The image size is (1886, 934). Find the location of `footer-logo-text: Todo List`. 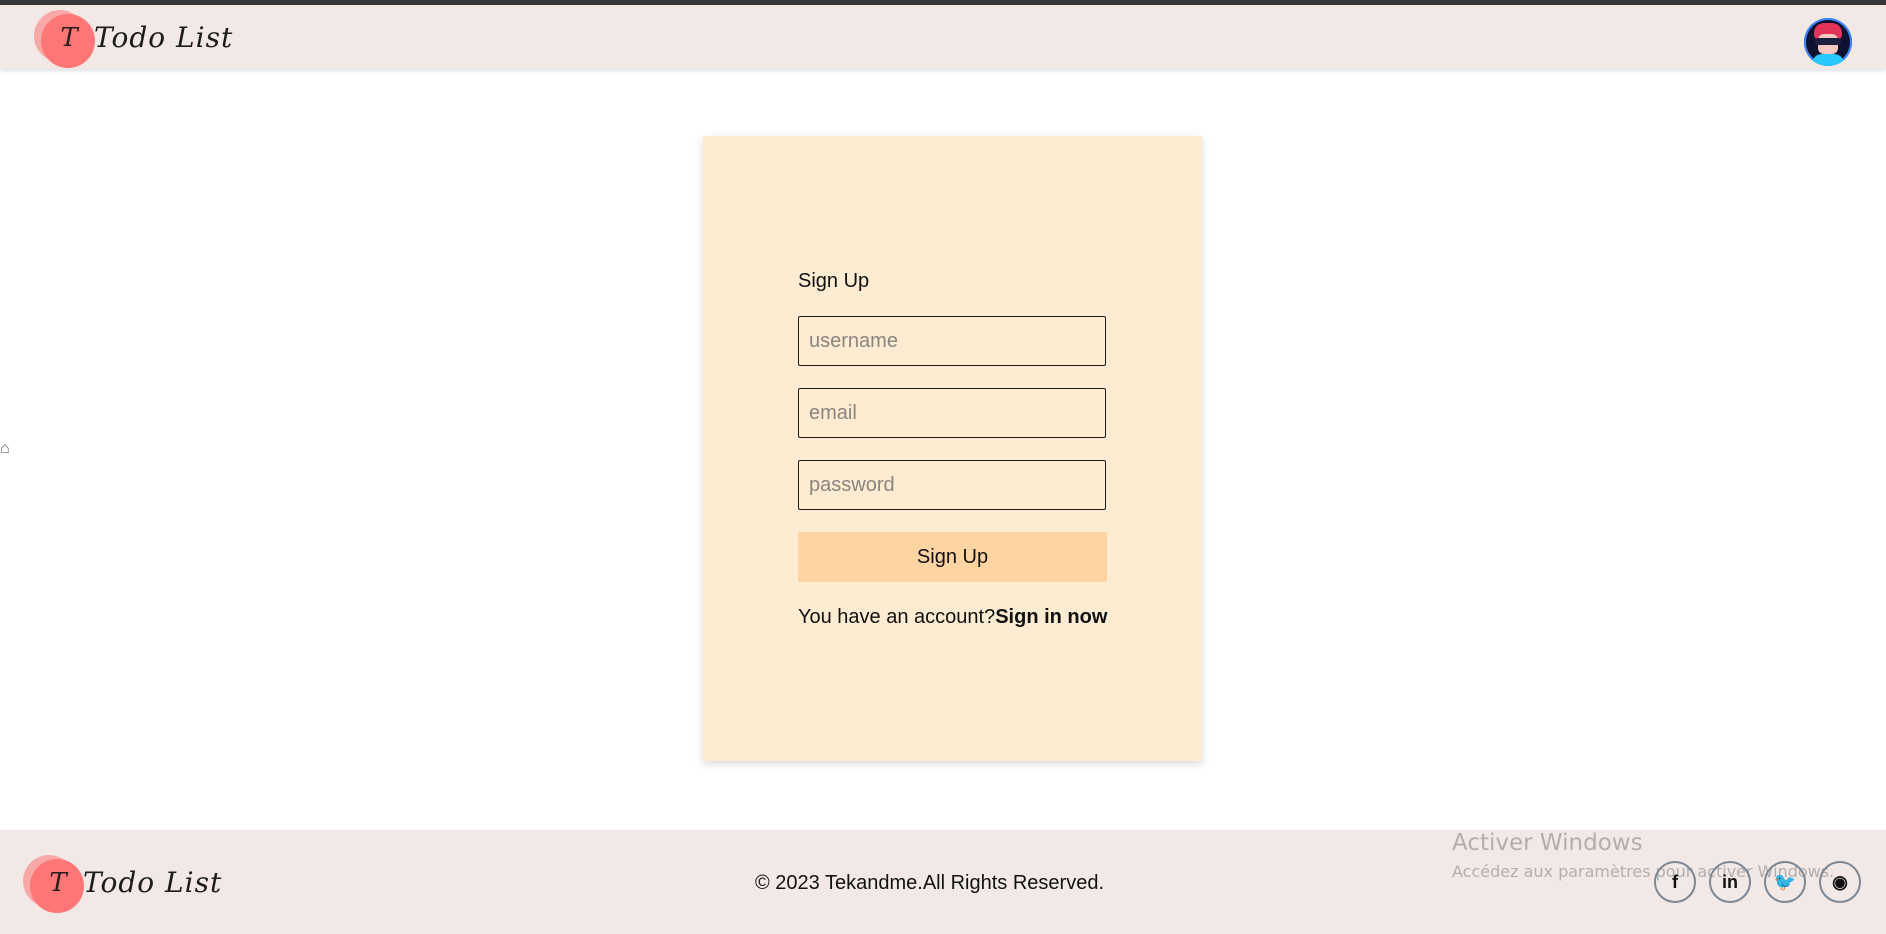

footer-logo-text: Todo List is located at coordinates (153, 882).